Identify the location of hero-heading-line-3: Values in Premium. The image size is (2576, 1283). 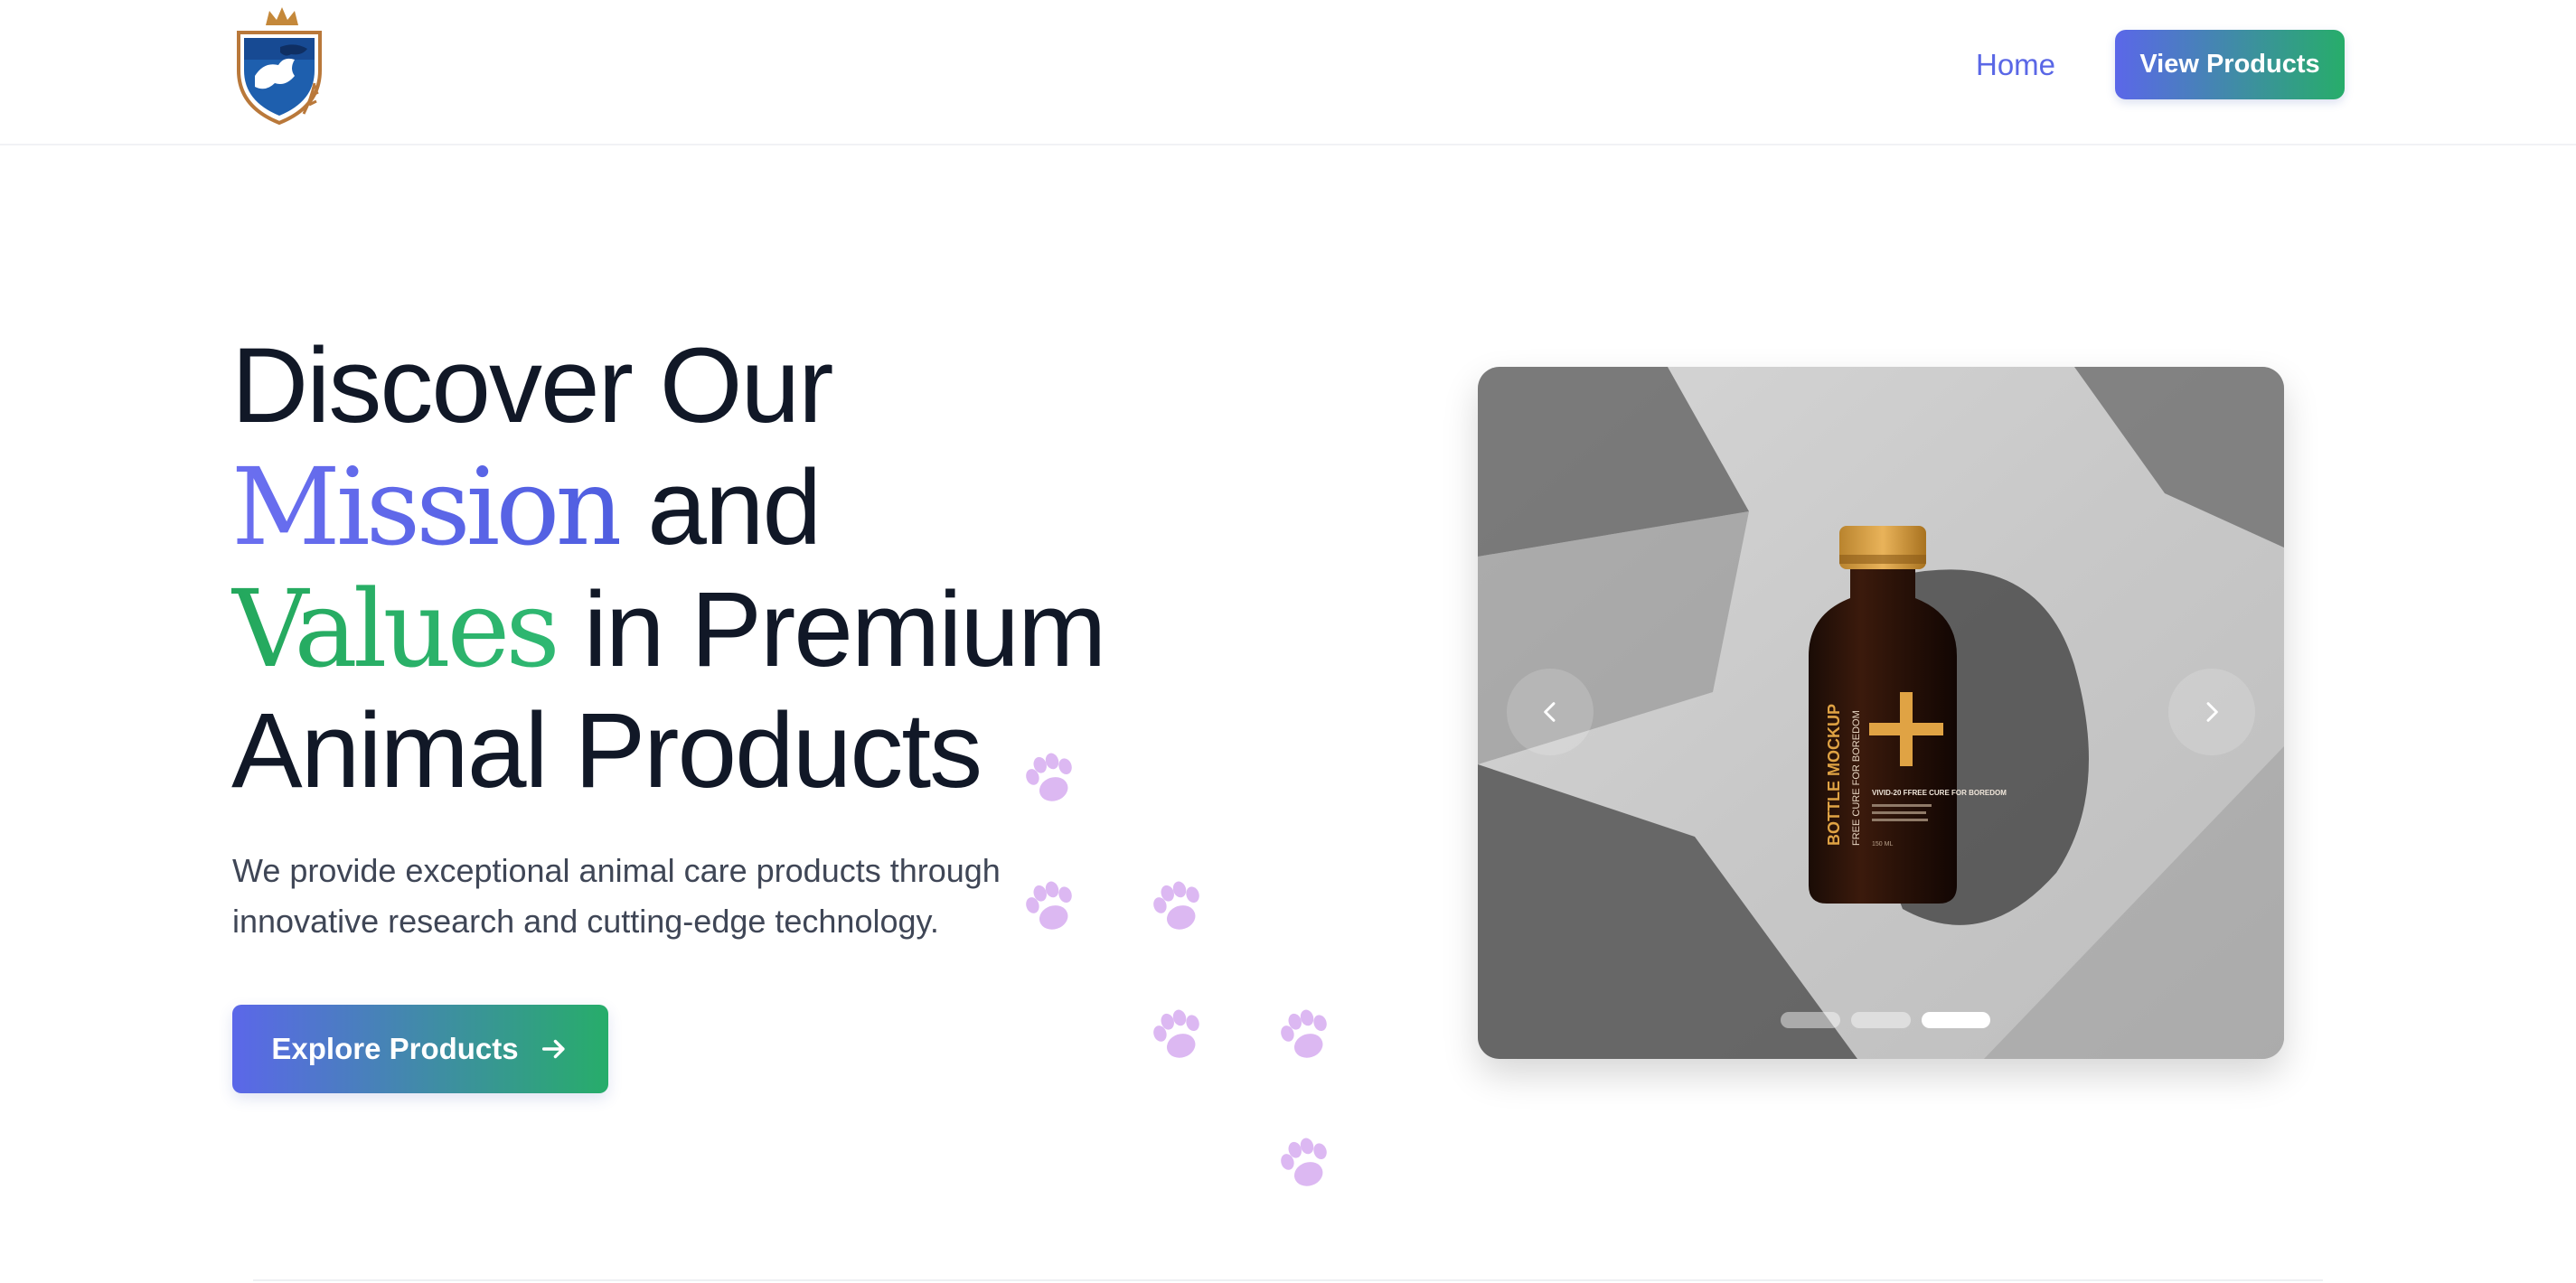
(669, 629).